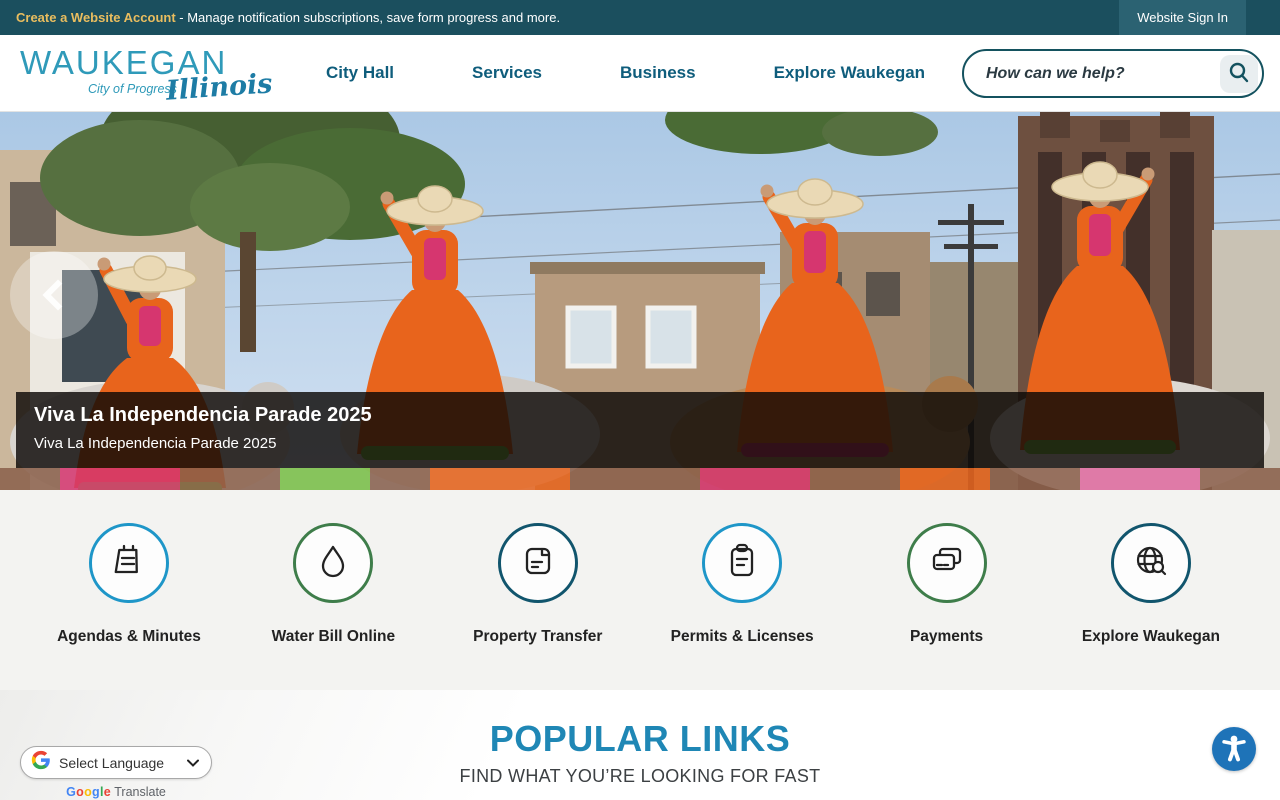 The height and width of the screenshot is (800, 1280). I want to click on quicklink-label: Explore Waukegan, so click(1150, 636).